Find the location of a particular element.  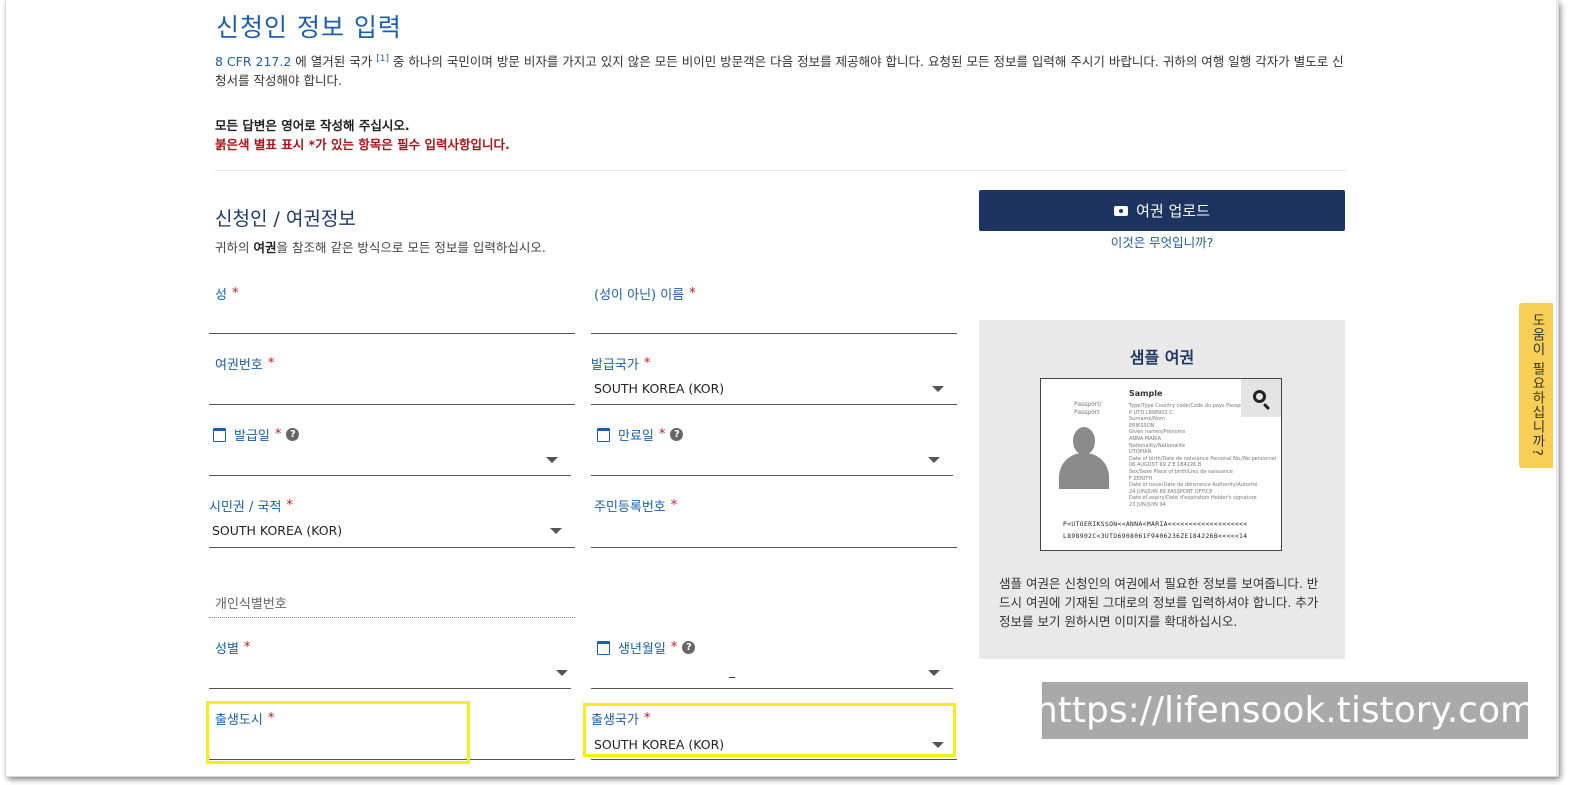

zoom-button is located at coordinates (1261, 398).